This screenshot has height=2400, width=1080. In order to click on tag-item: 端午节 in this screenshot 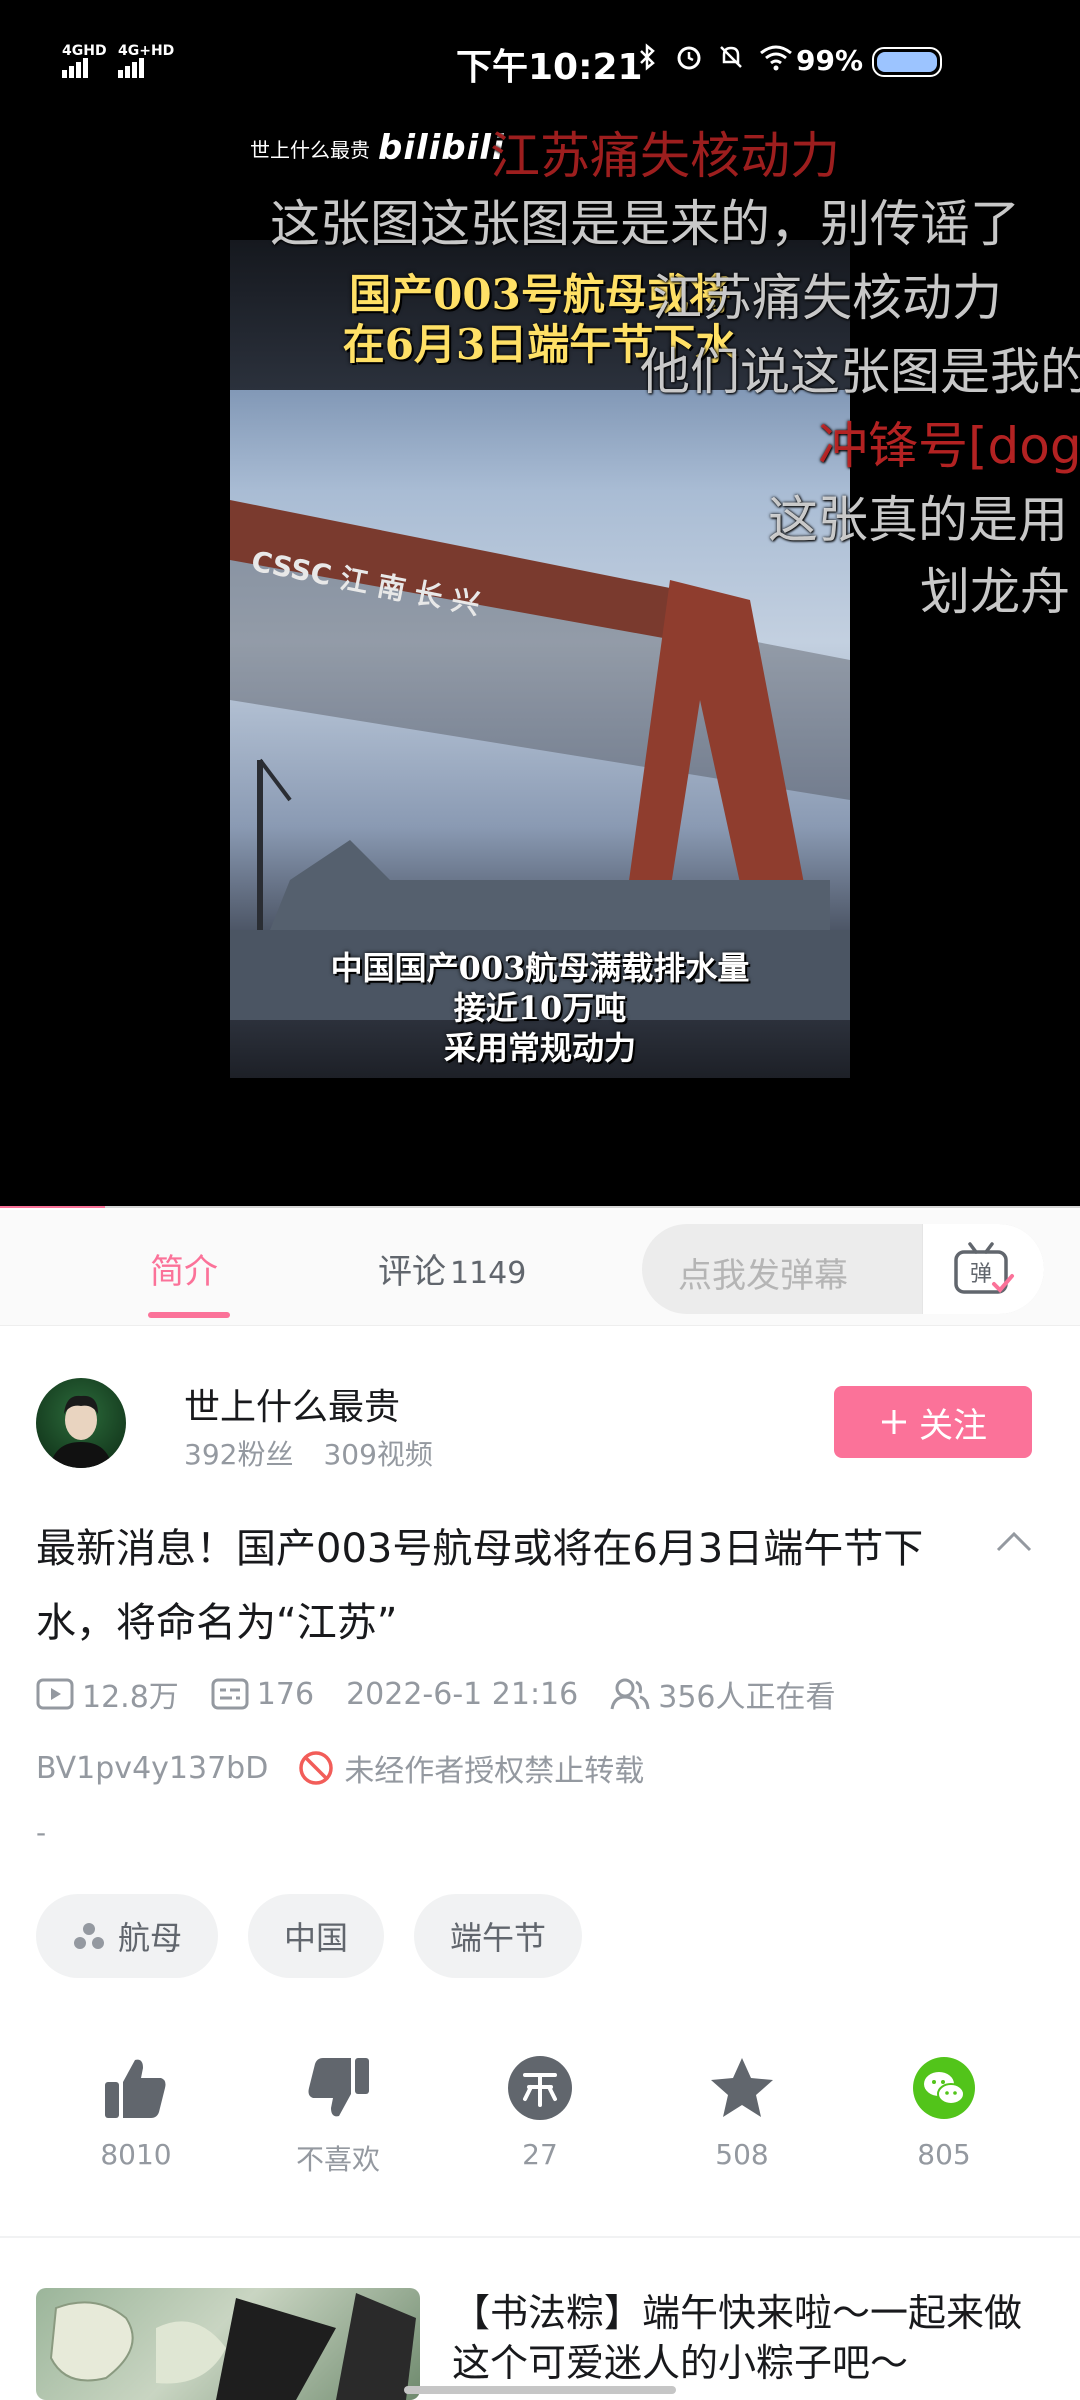, I will do `click(498, 1936)`.